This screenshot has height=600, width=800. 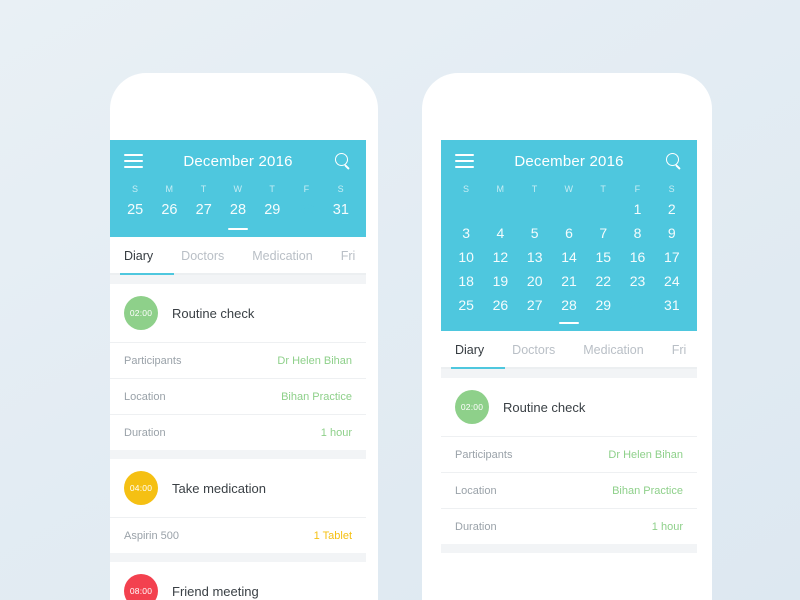 I want to click on event-header: 04:00 Take medication, so click(x=238, y=488).